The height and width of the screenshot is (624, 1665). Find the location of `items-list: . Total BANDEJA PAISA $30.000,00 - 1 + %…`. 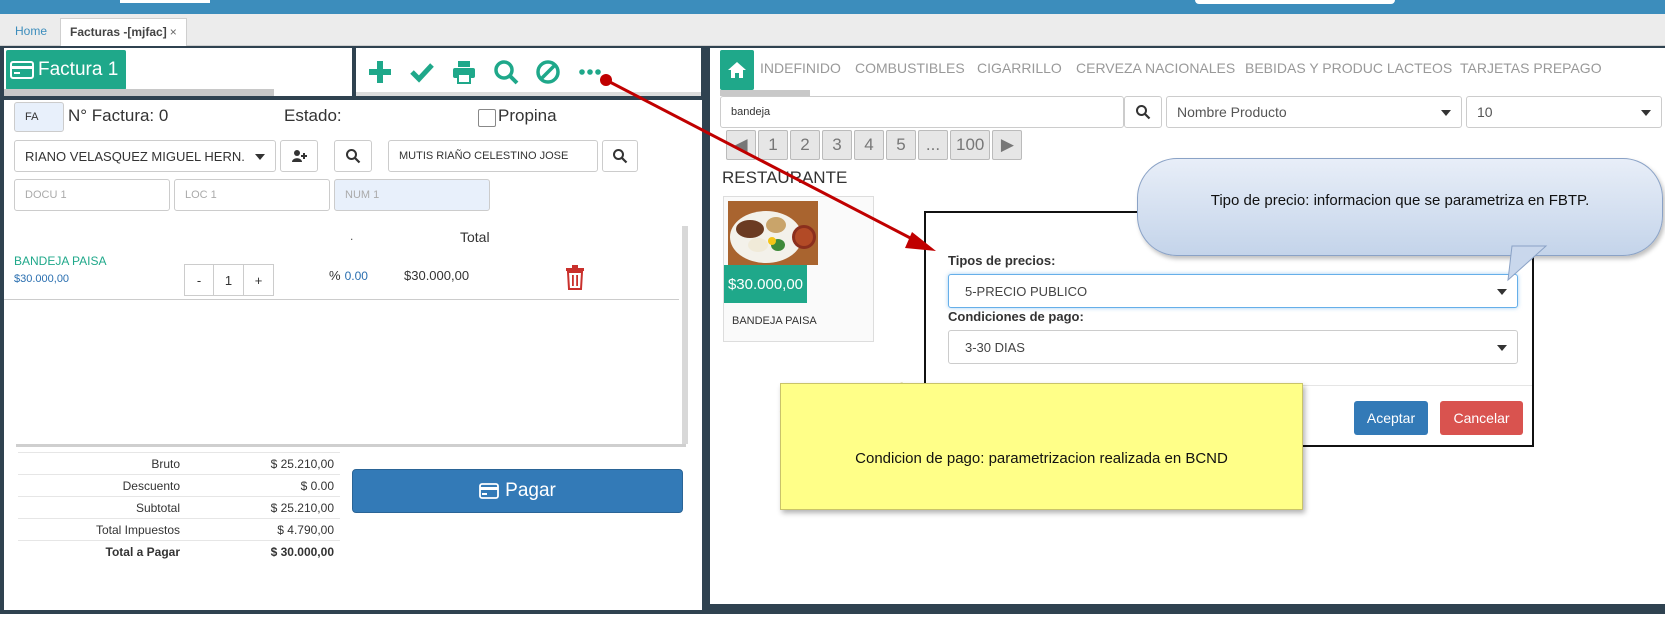

items-list: . Total BANDEJA PAISA $30.000,00 - 1 + %… is located at coordinates (346, 335).